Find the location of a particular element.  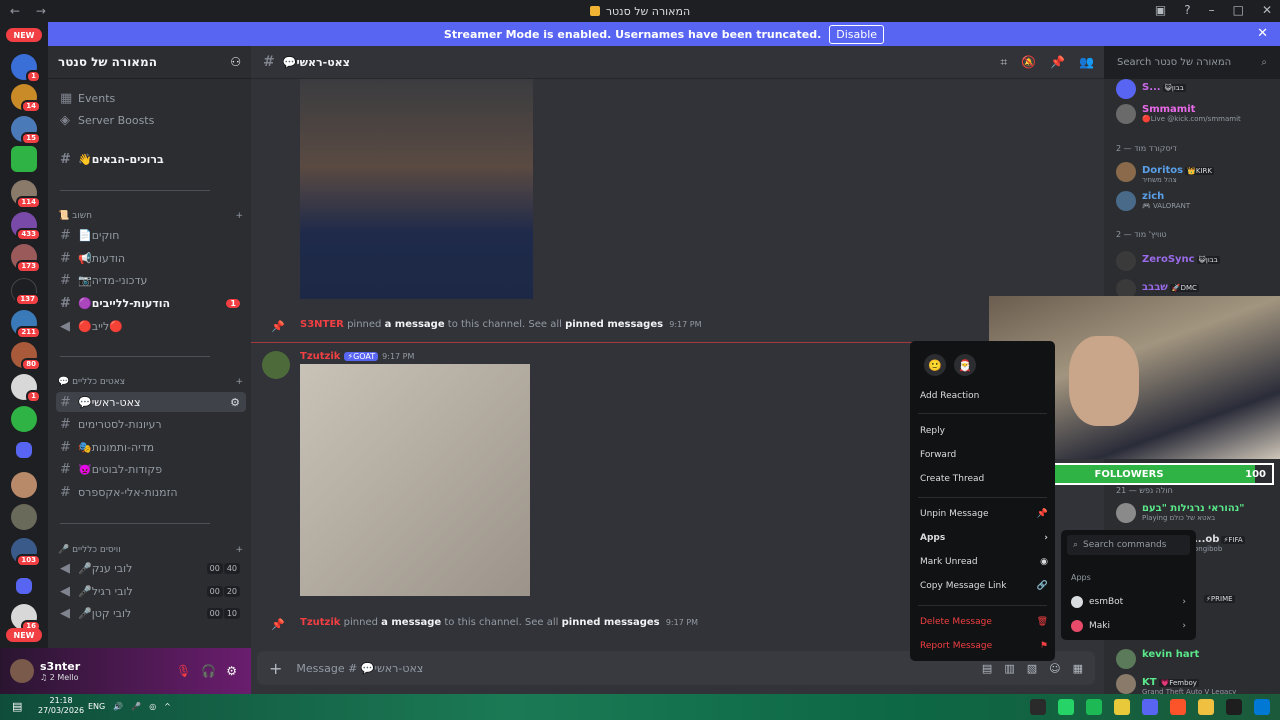

apps-icon: ▦ is located at coordinates (1078, 668).